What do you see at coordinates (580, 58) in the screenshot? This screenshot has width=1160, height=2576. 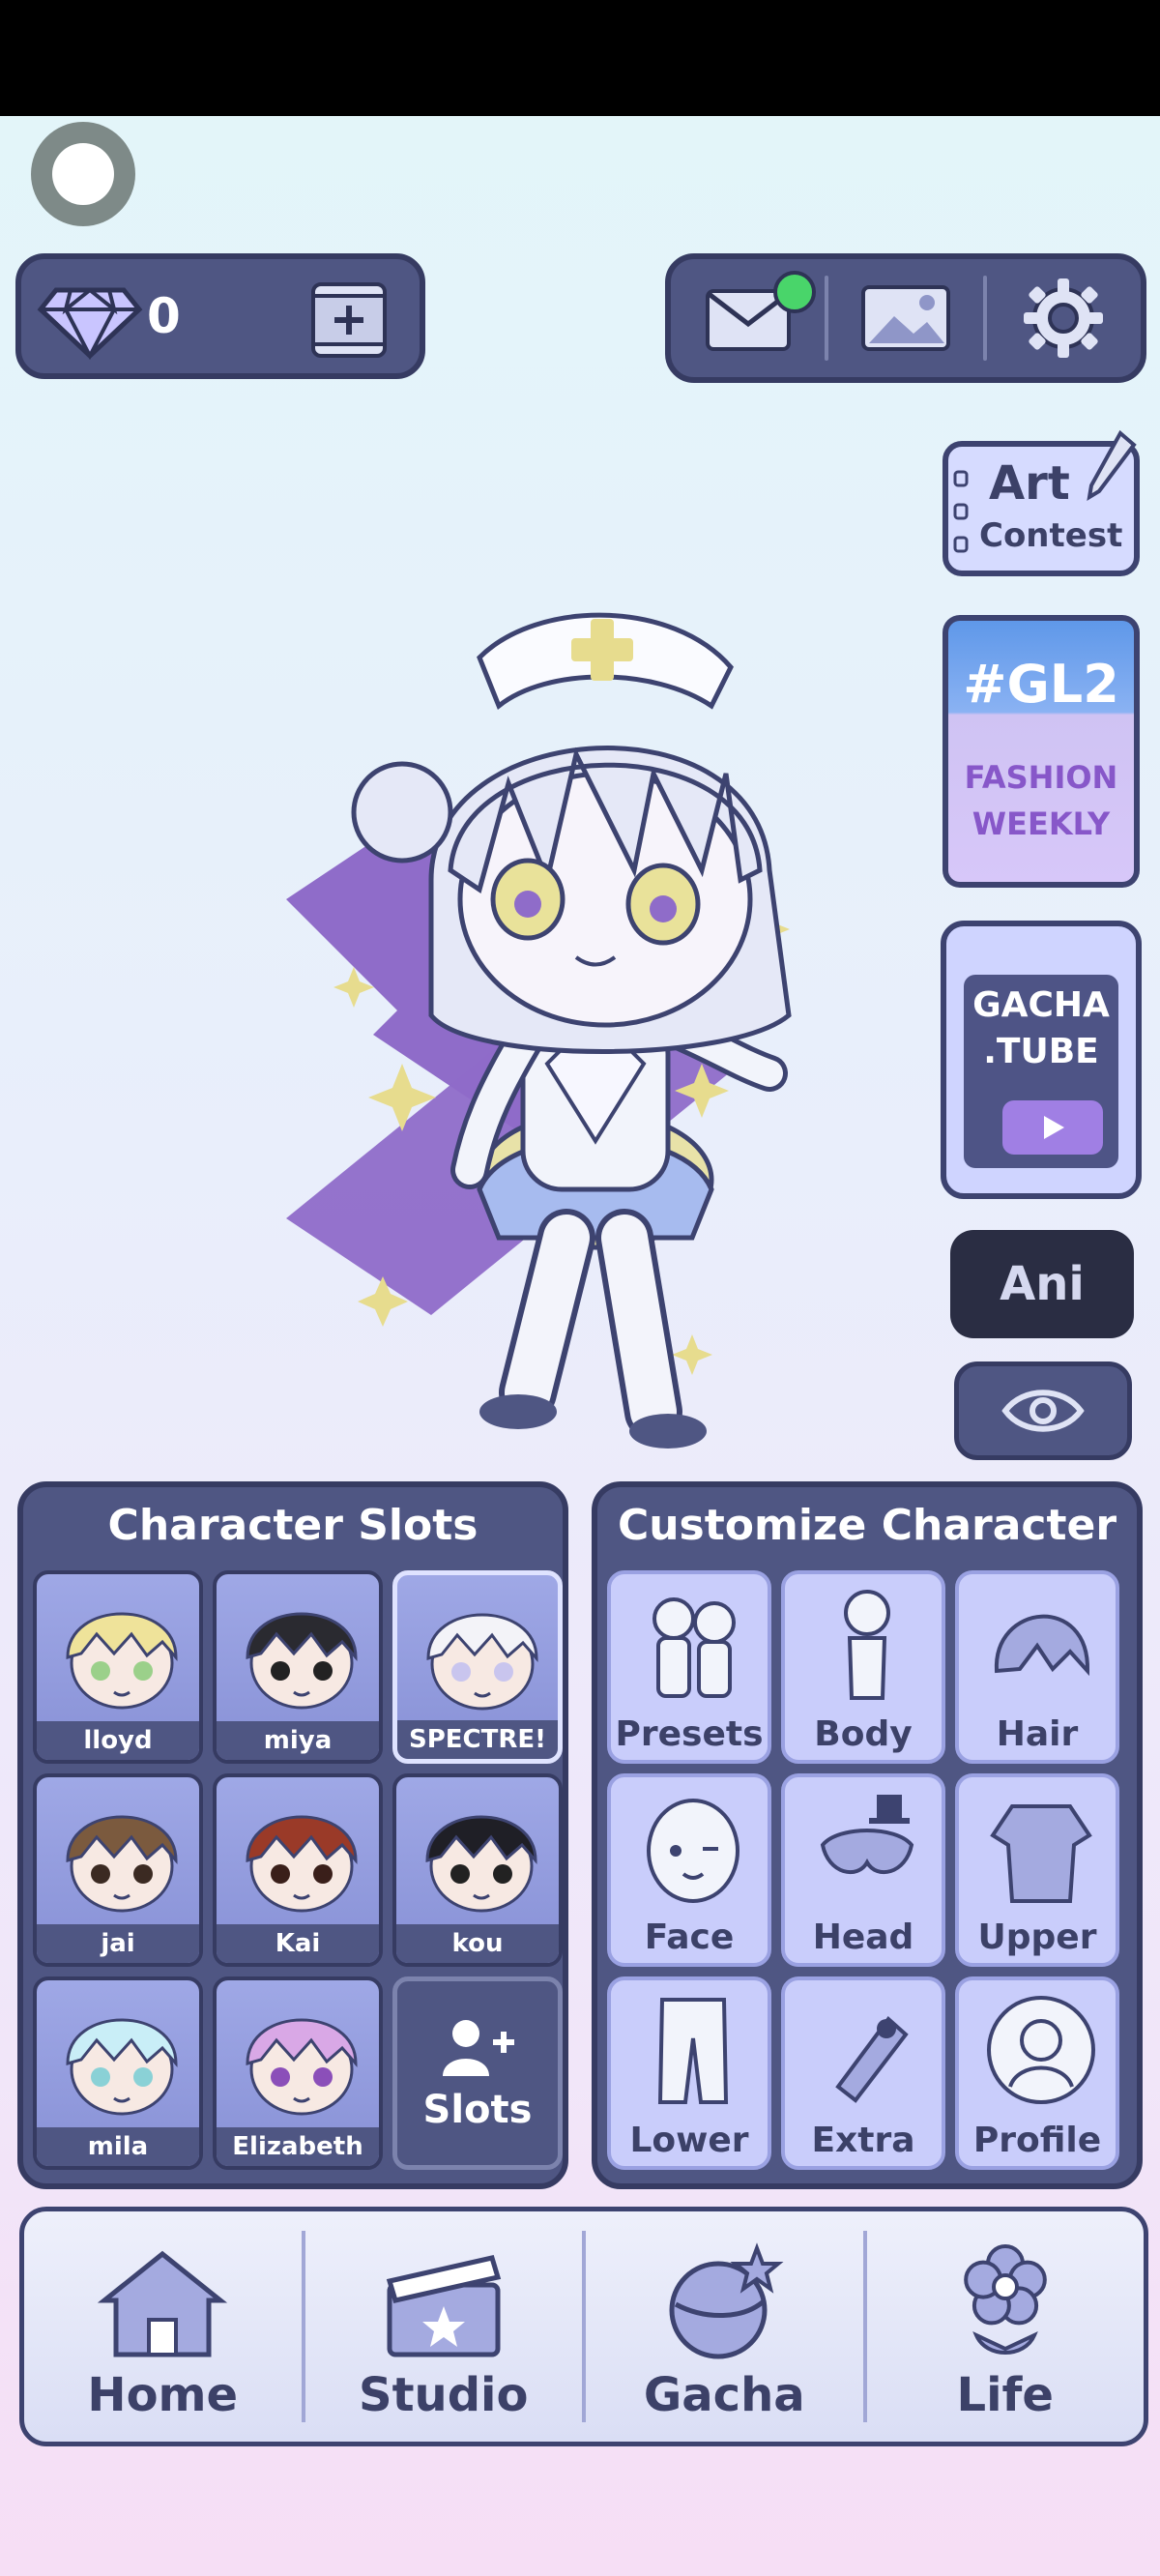 I see `status-bar` at bounding box center [580, 58].